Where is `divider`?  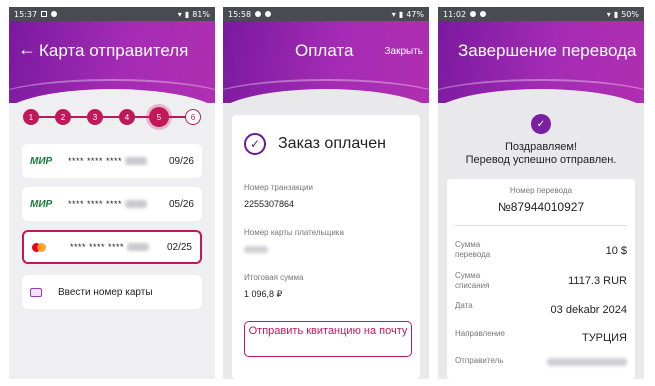
divider is located at coordinates (541, 225).